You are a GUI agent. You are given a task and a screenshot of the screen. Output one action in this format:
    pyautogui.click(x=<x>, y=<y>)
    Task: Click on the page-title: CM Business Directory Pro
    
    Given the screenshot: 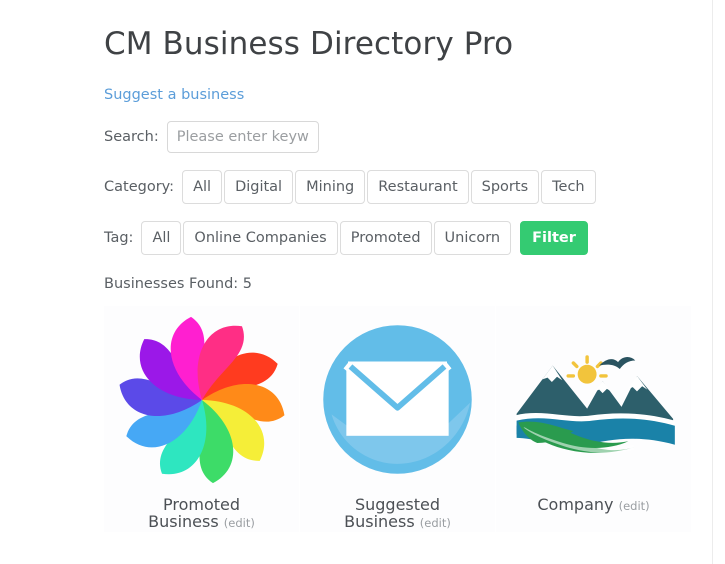 What is the action you would take?
    pyautogui.click(x=309, y=44)
    